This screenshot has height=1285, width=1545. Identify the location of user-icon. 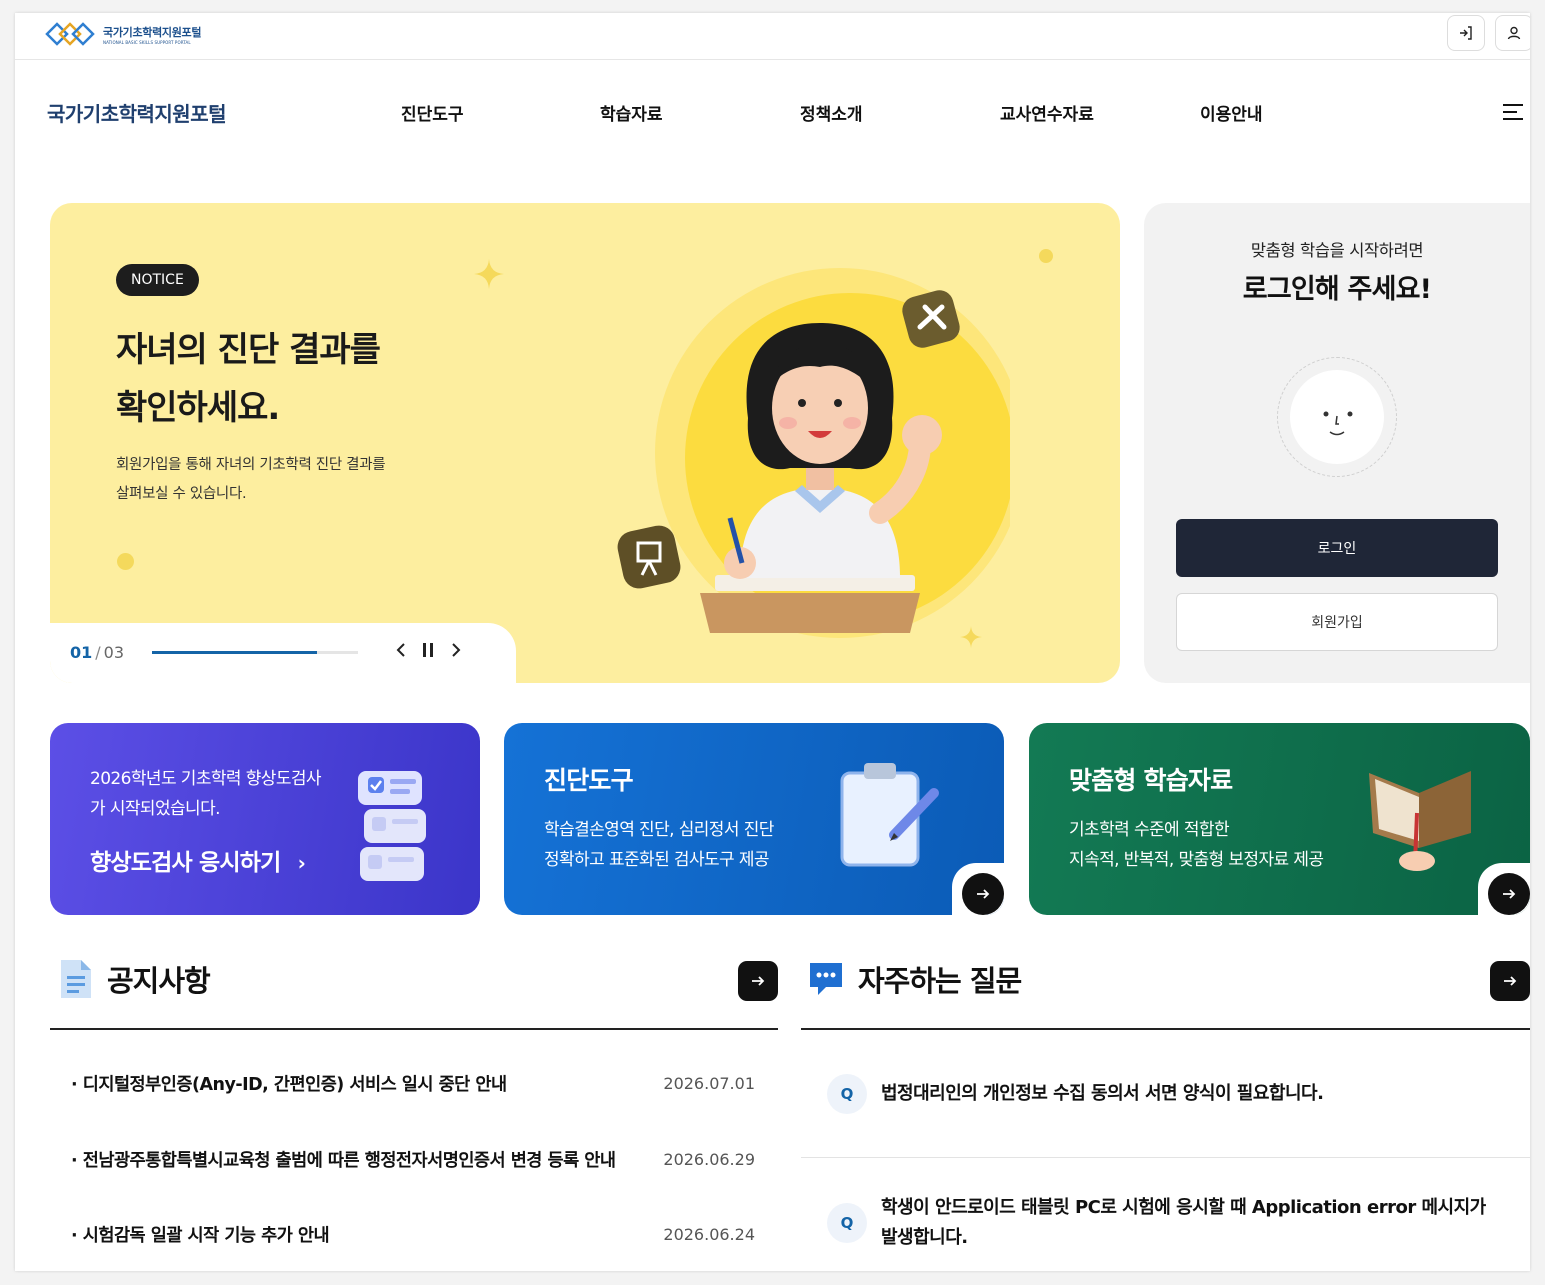
(1514, 33).